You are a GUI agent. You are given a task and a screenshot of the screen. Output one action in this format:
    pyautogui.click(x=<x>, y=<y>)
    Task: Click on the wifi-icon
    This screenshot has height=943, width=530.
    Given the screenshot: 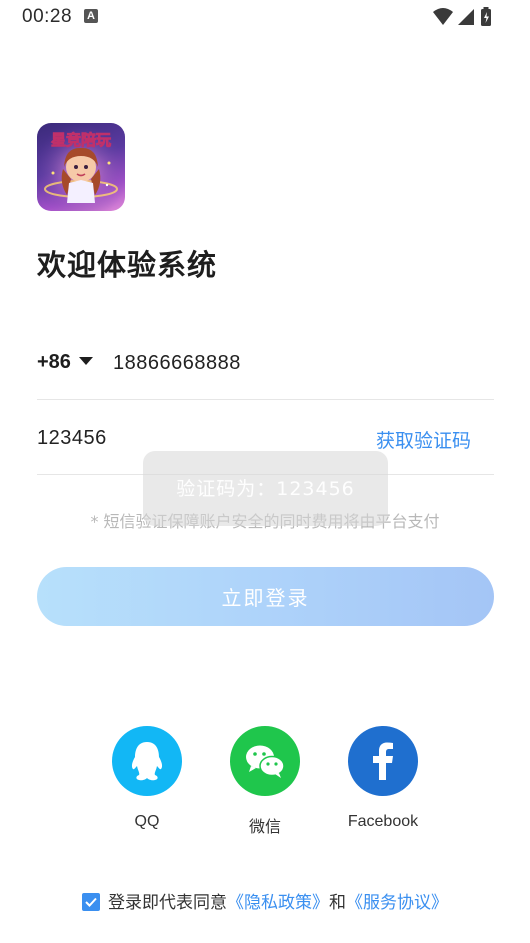 What is the action you would take?
    pyautogui.click(x=443, y=16)
    